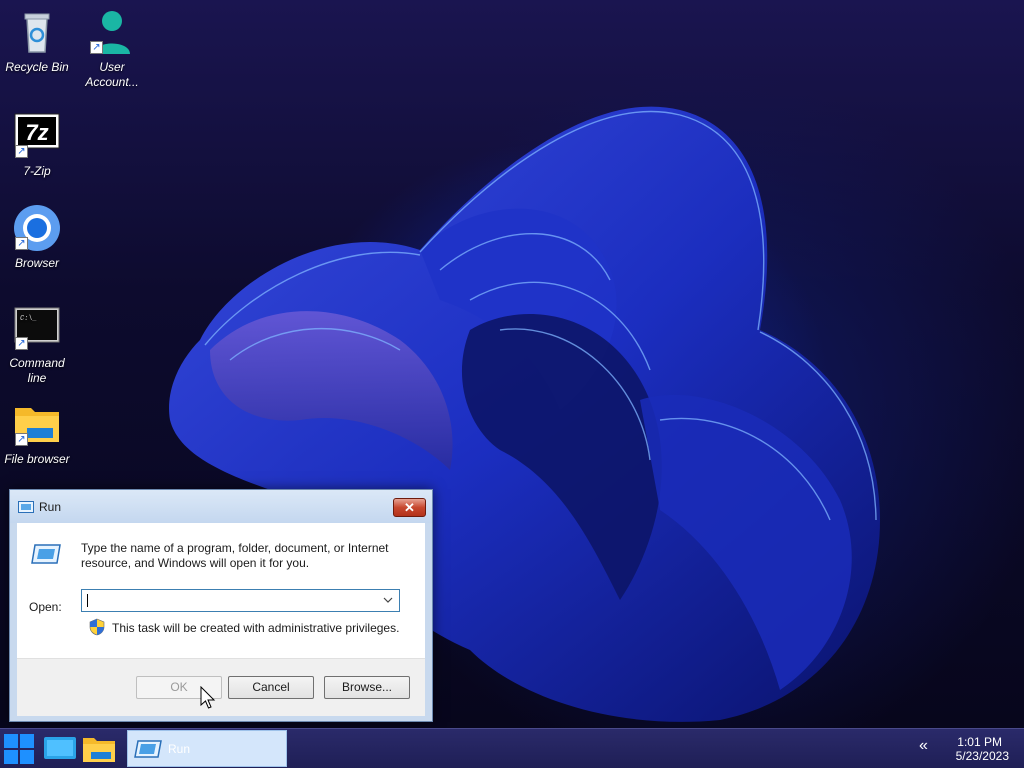  I want to click on svg-text: 7z, so click(36, 132).